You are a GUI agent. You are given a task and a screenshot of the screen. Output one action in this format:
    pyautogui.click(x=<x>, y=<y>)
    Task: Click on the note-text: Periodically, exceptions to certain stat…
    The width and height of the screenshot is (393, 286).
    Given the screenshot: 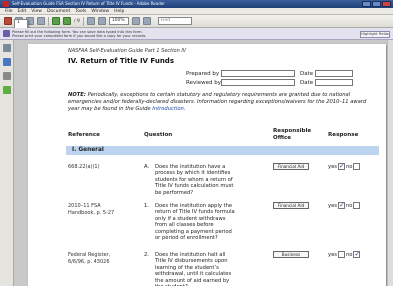 What is the action you would take?
    pyautogui.click(x=217, y=102)
    